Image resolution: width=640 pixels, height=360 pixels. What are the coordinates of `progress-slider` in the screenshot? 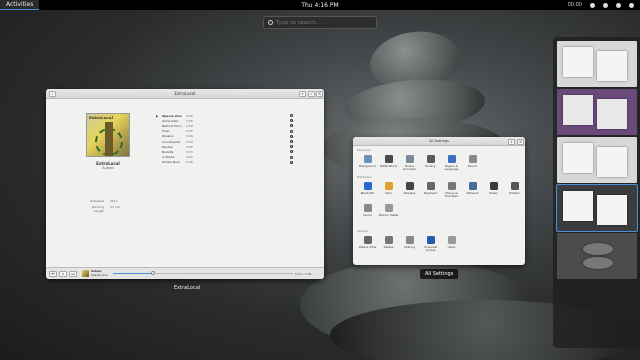 It's located at (203, 273).